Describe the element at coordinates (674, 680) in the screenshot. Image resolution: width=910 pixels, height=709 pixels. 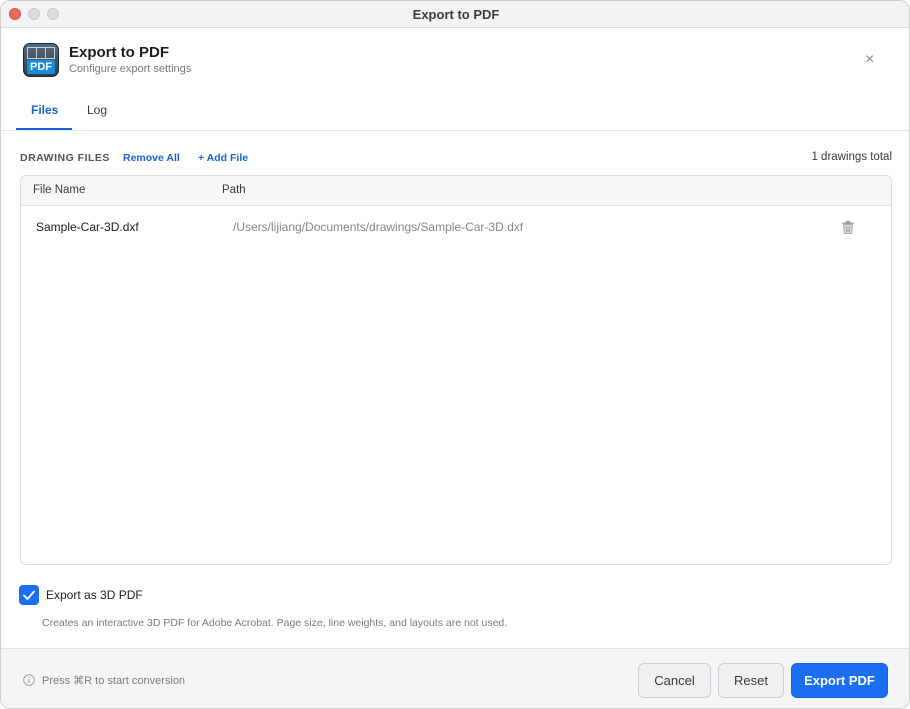
I see `cancel-button: Cancel` at that location.